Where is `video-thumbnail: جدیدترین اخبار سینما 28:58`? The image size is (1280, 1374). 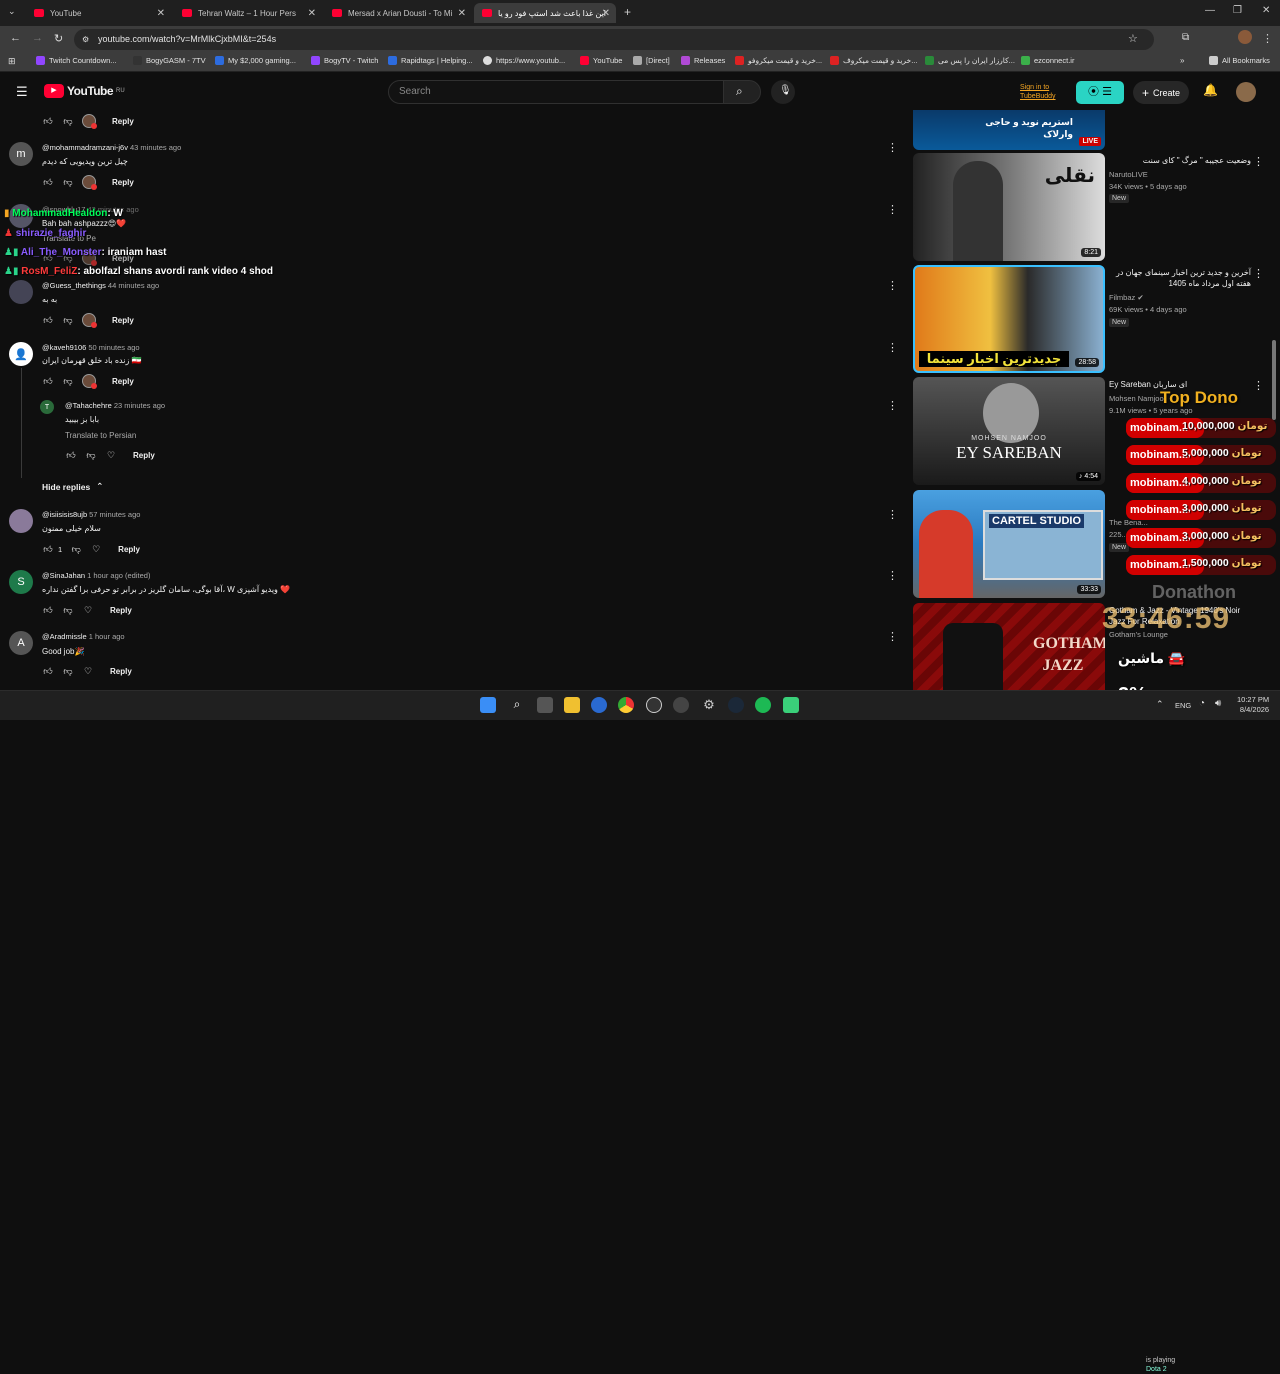 video-thumbnail: جدیدترین اخبار سینما 28:58 is located at coordinates (1009, 319).